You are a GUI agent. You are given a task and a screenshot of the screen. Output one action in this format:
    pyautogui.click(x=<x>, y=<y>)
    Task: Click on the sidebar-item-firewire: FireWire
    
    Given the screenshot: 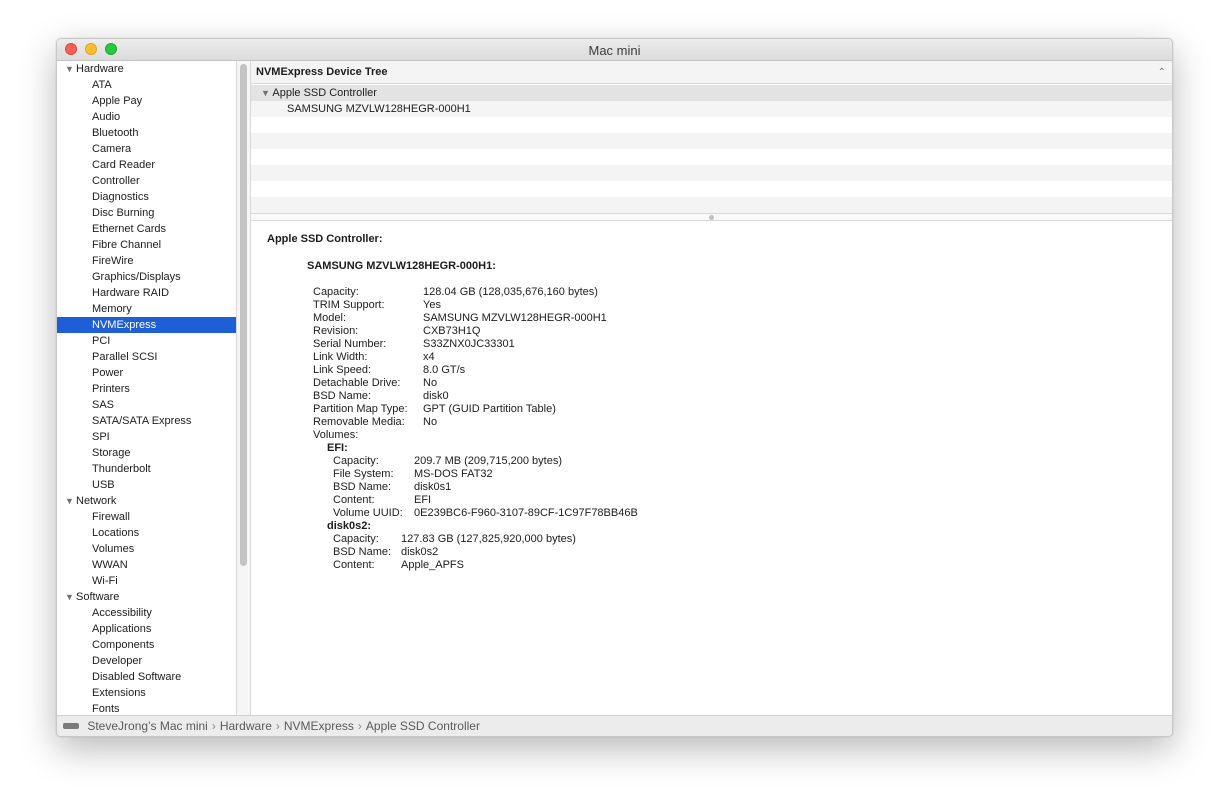 What is the action you would take?
    pyautogui.click(x=146, y=261)
    